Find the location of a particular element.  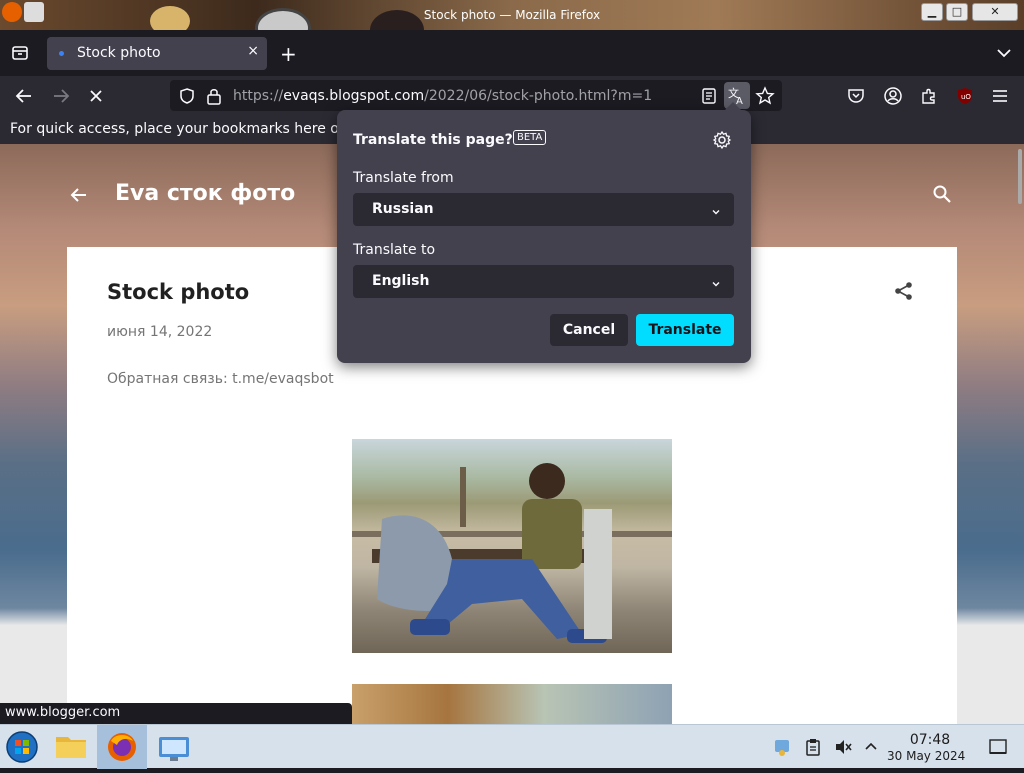

url-host: evaqs.blogspot.com is located at coordinates (354, 96).